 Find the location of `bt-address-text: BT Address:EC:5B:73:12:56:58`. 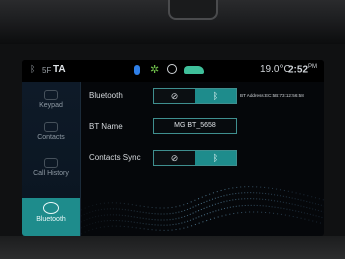

bt-address-text: BT Address:EC:5B:73:12:56:58 is located at coordinates (272, 95).